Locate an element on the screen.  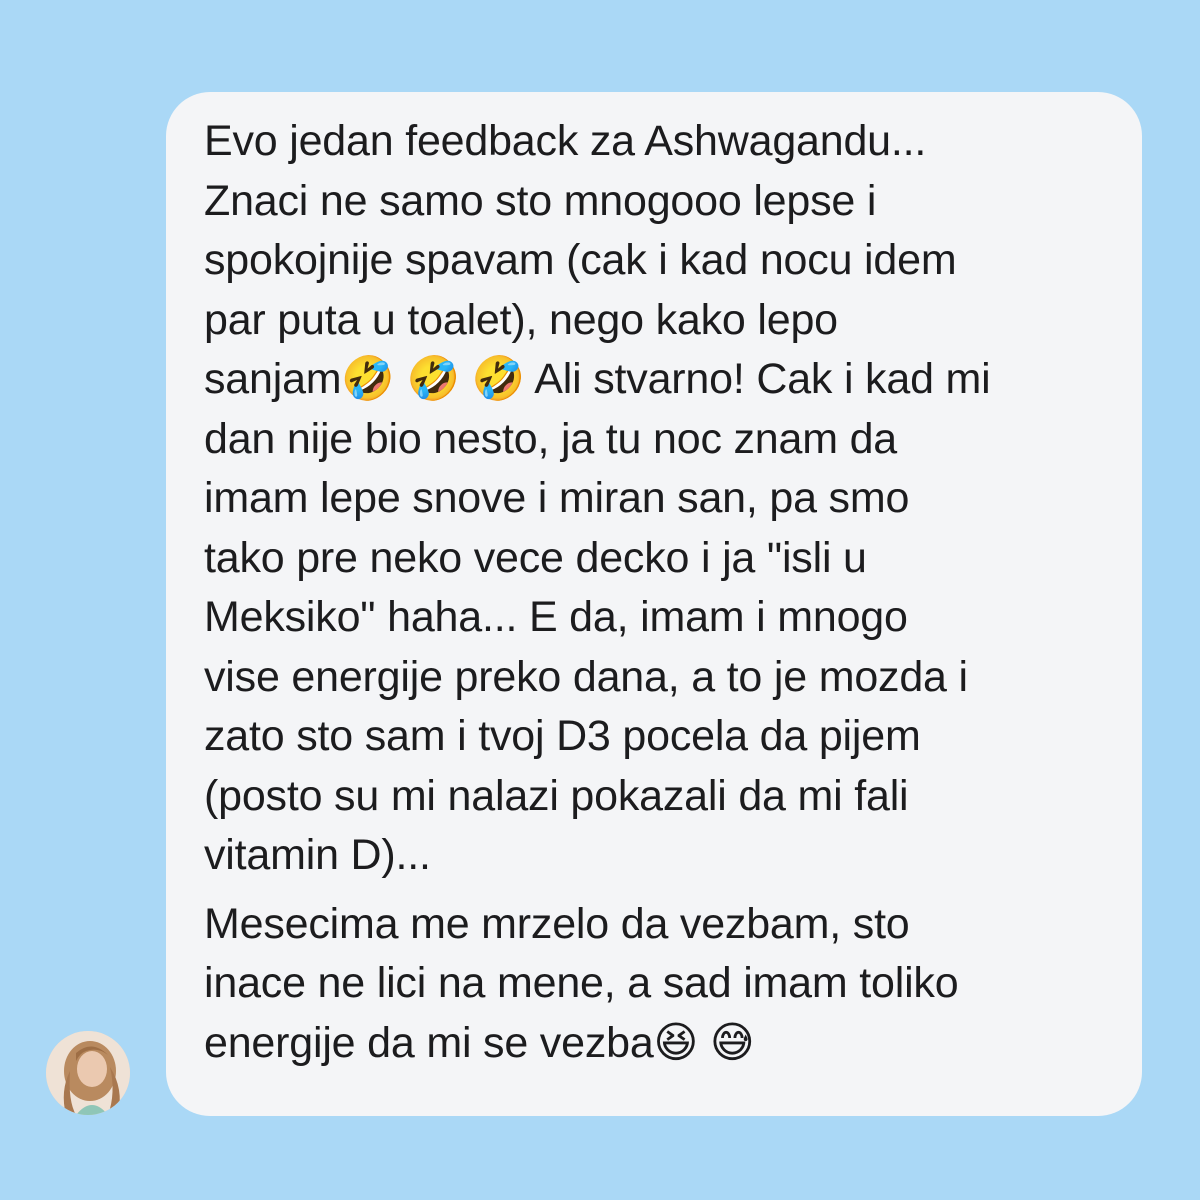
message-line: Mesecima me mrzelo da vezbam, sto is located at coordinates (557, 923).